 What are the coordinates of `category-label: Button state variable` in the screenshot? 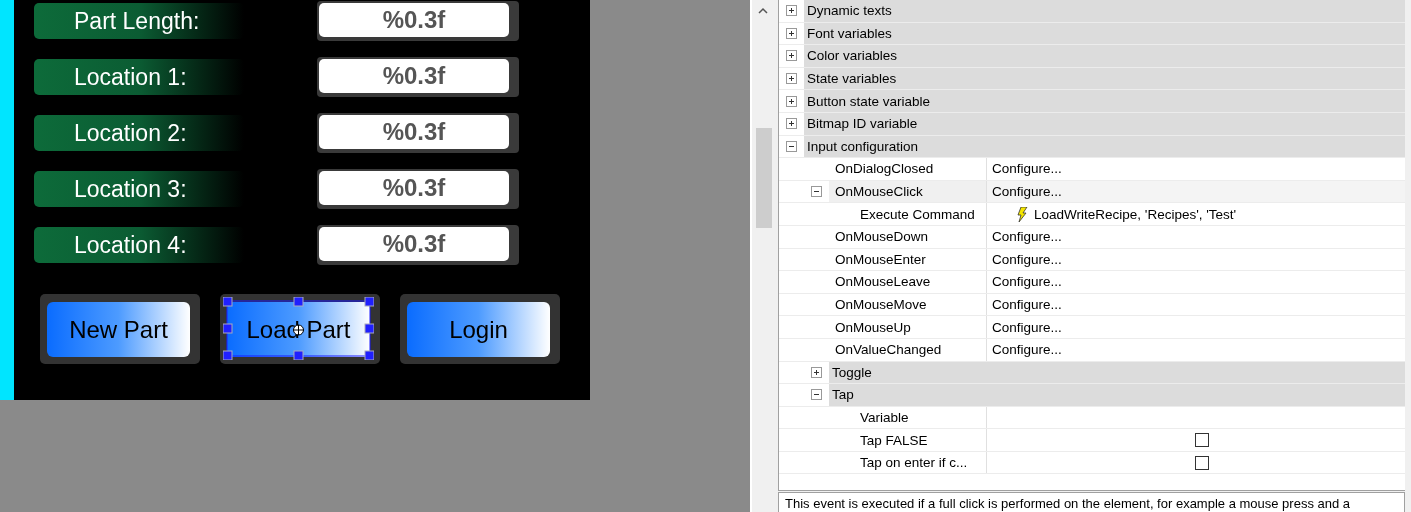 It's located at (1104, 101).